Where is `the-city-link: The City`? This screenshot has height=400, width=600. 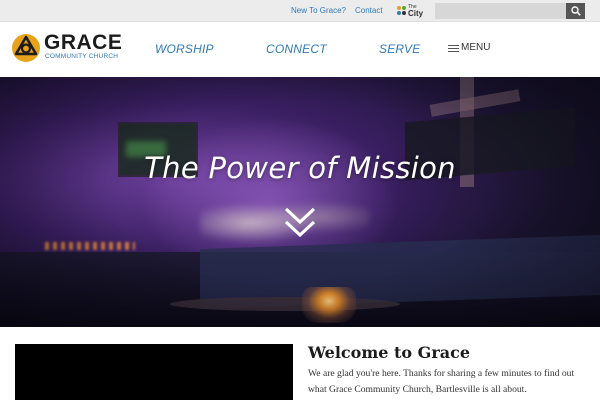 the-city-link: The City is located at coordinates (412, 11).